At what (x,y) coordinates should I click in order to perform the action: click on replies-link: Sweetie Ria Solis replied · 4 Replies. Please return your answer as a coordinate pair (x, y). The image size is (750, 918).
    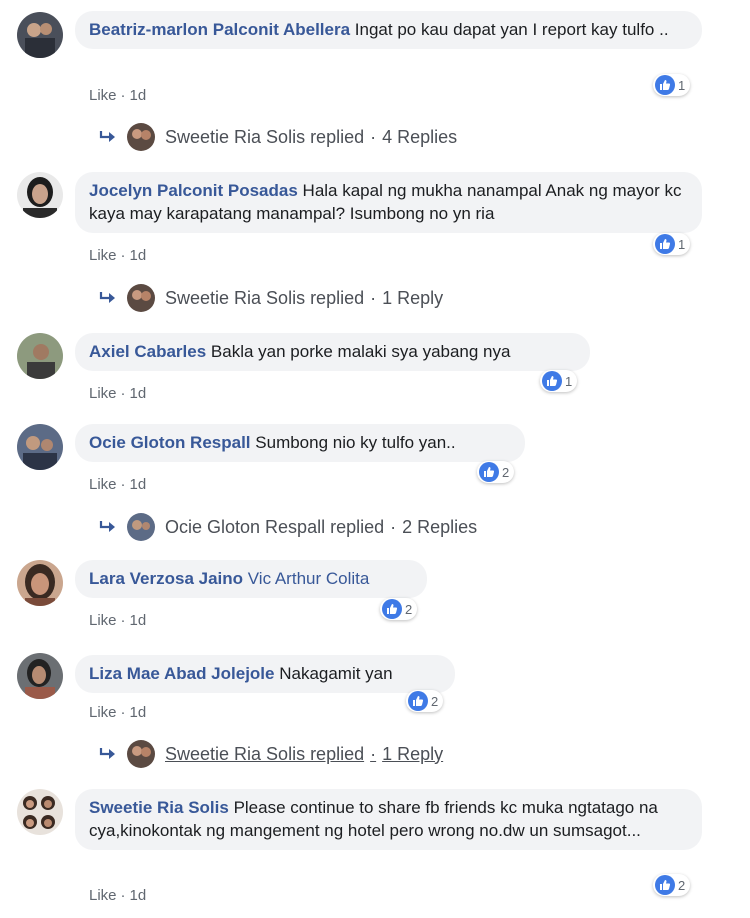
    Looking at the image, I should click on (278, 137).